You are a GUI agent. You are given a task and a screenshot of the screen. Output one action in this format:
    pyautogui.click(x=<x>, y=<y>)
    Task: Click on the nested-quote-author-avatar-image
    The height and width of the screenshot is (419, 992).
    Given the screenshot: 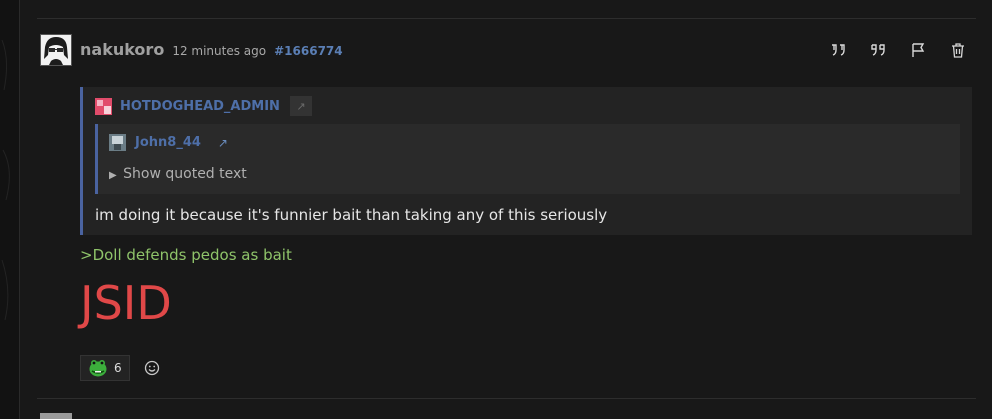 What is the action you would take?
    pyautogui.click(x=117, y=142)
    